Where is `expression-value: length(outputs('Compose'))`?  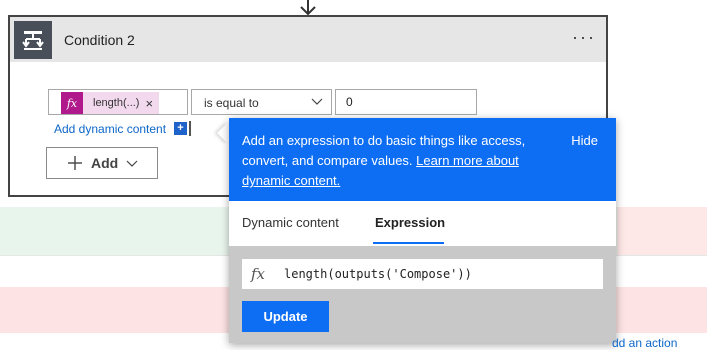
expression-value: length(outputs('Compose')) is located at coordinates (378, 274).